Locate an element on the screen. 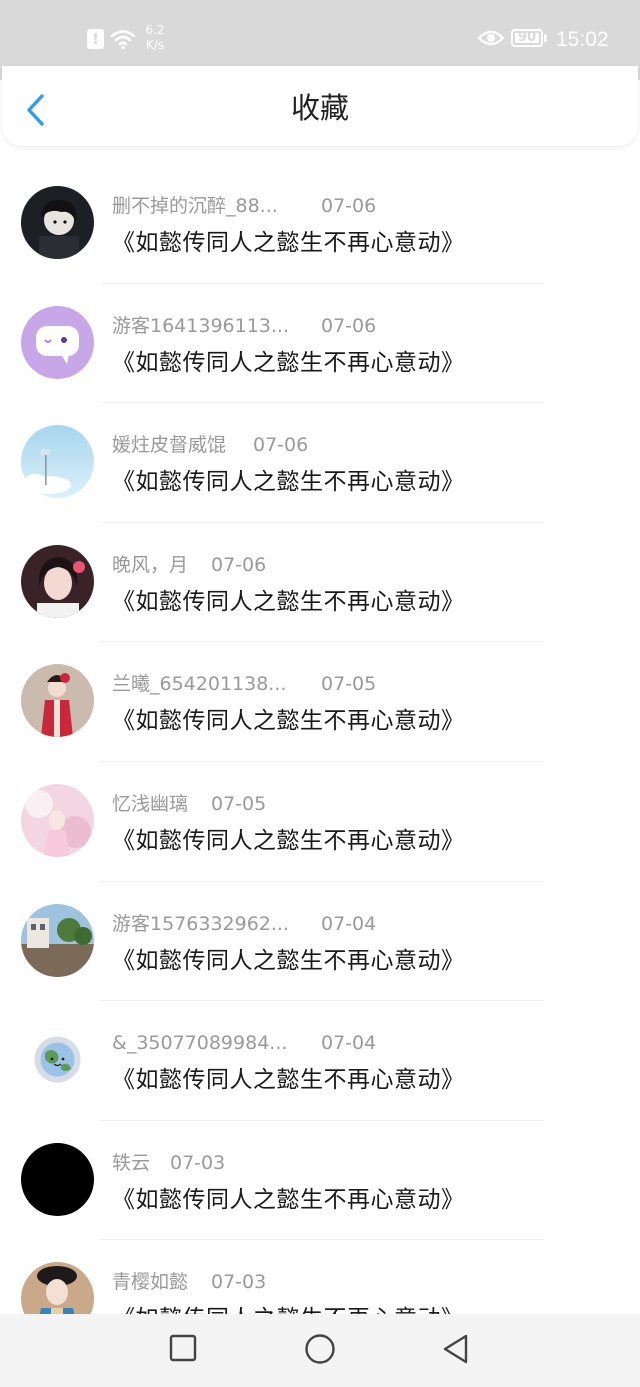  speed-value: 6.2 is located at coordinates (155, 30).